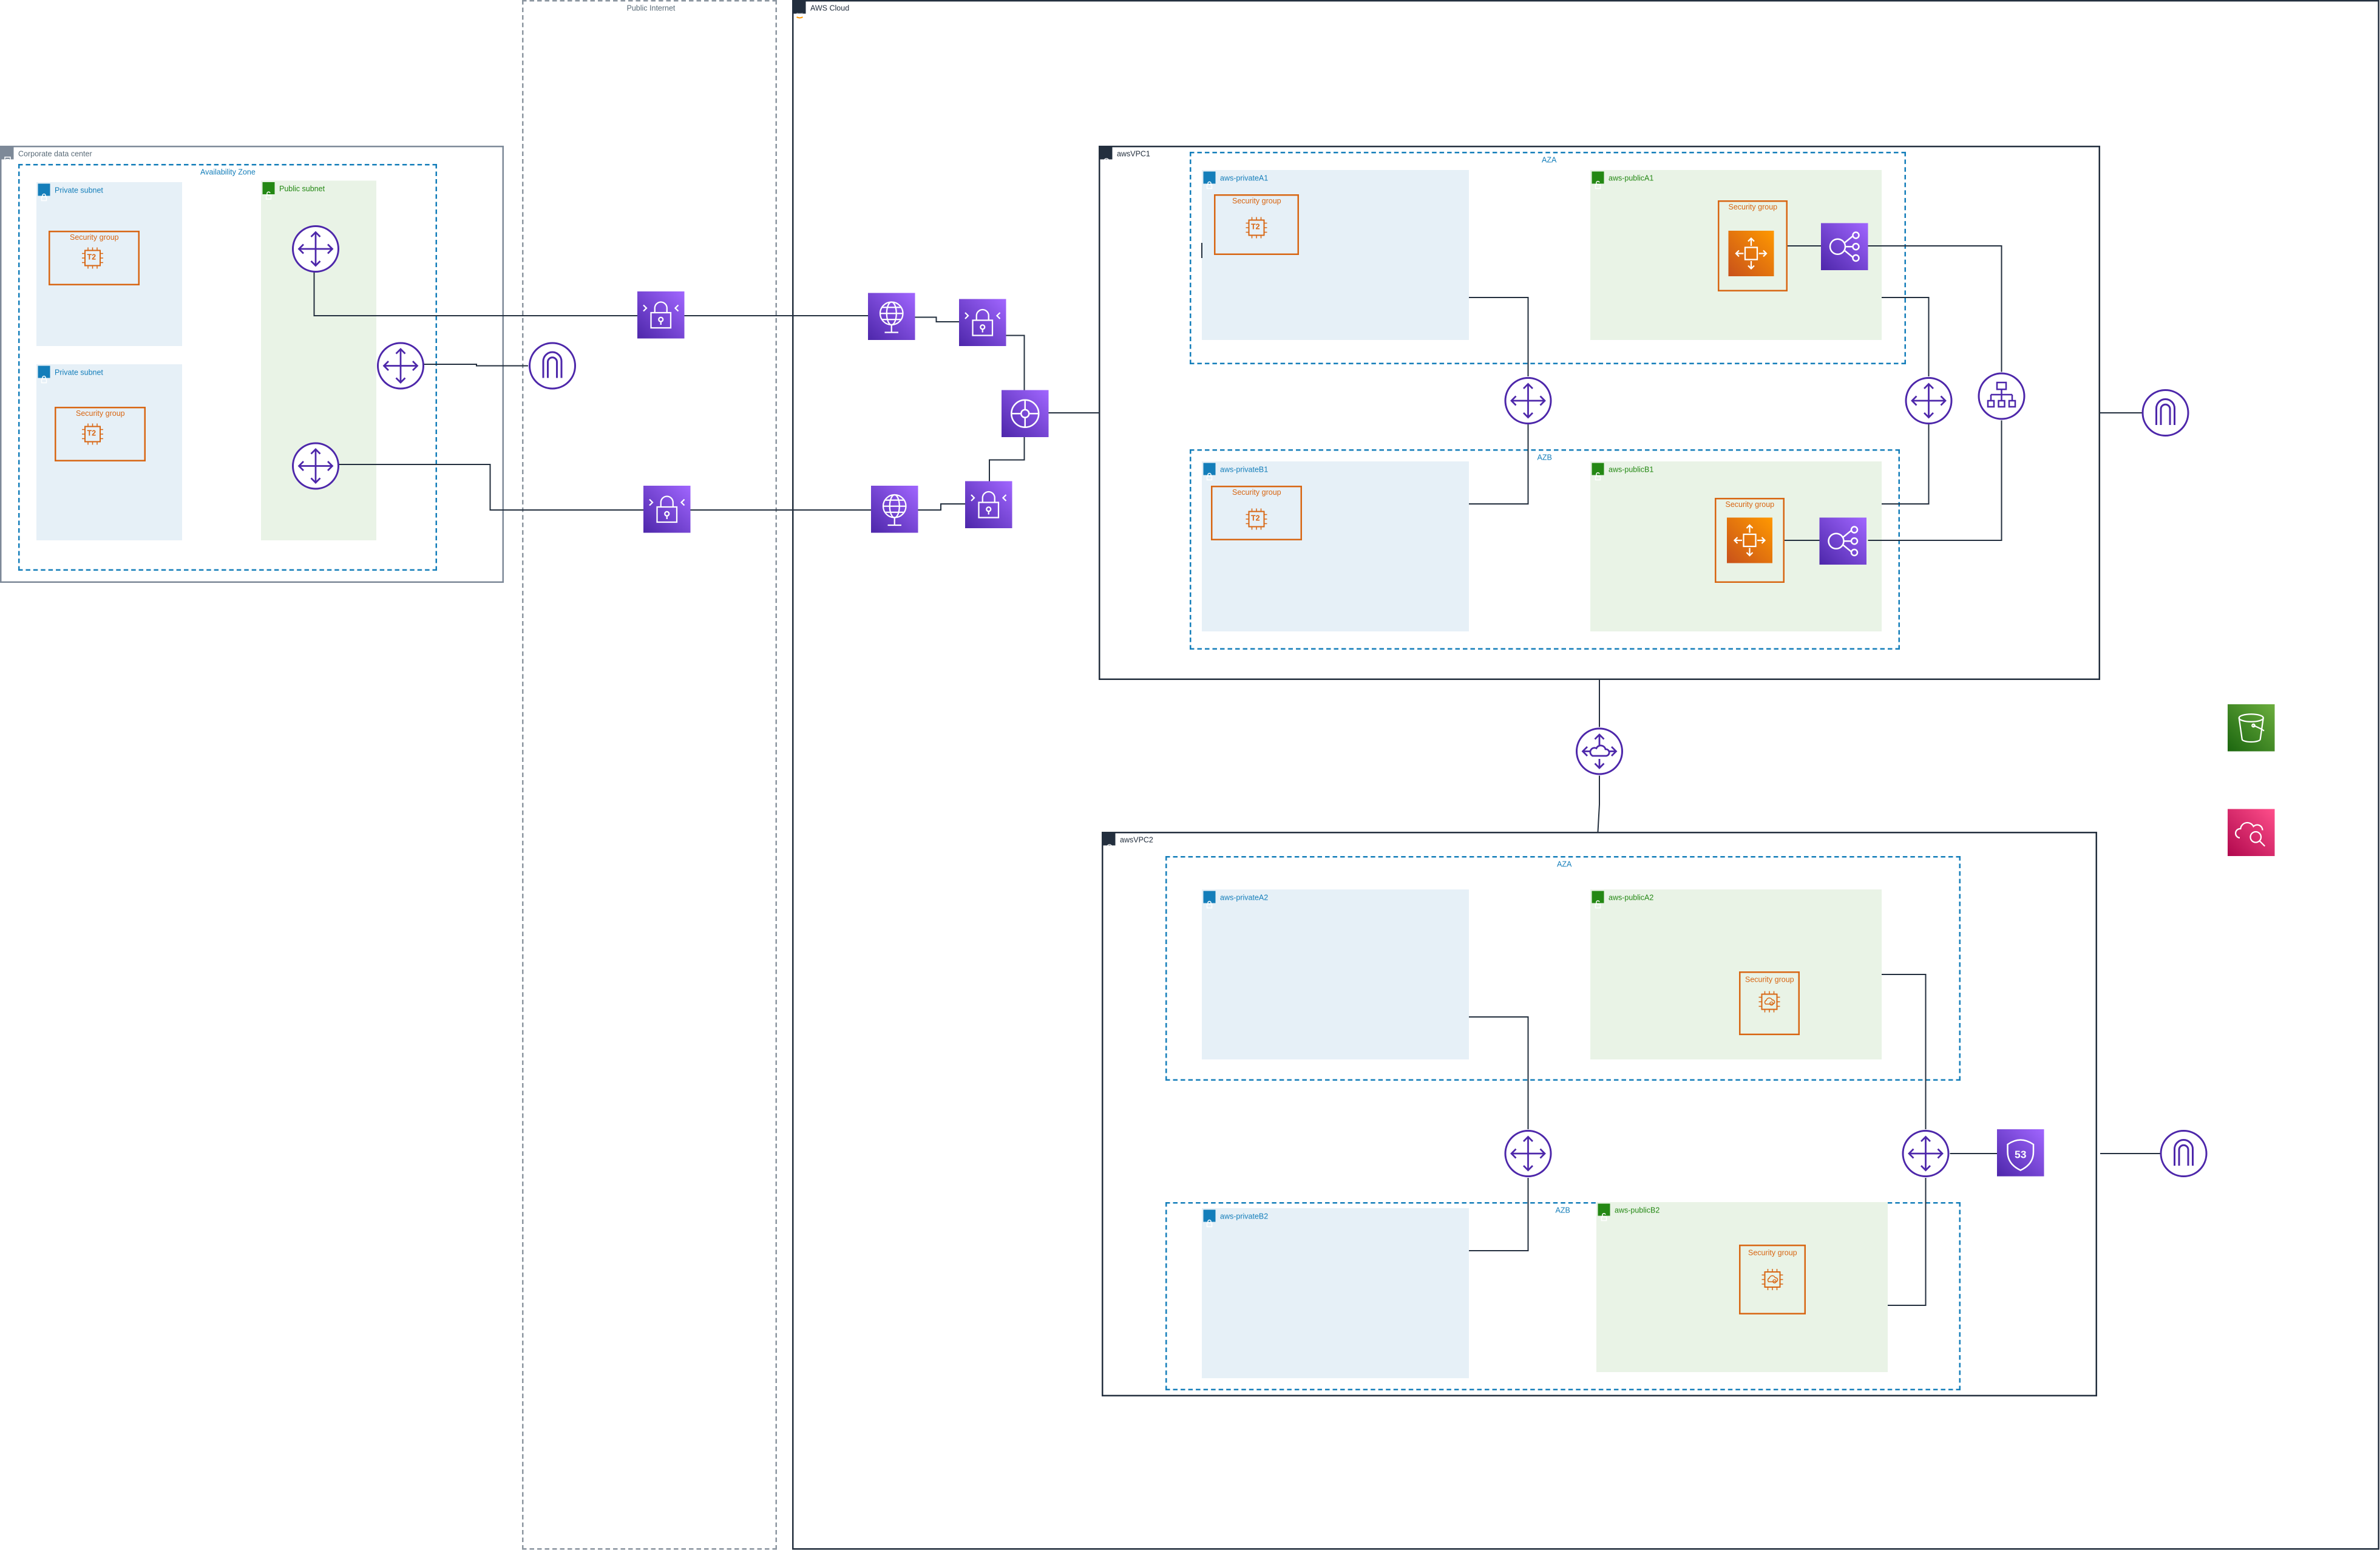 The height and width of the screenshot is (1550, 2380). I want to click on route53-icon: 53, so click(2020, 1153).